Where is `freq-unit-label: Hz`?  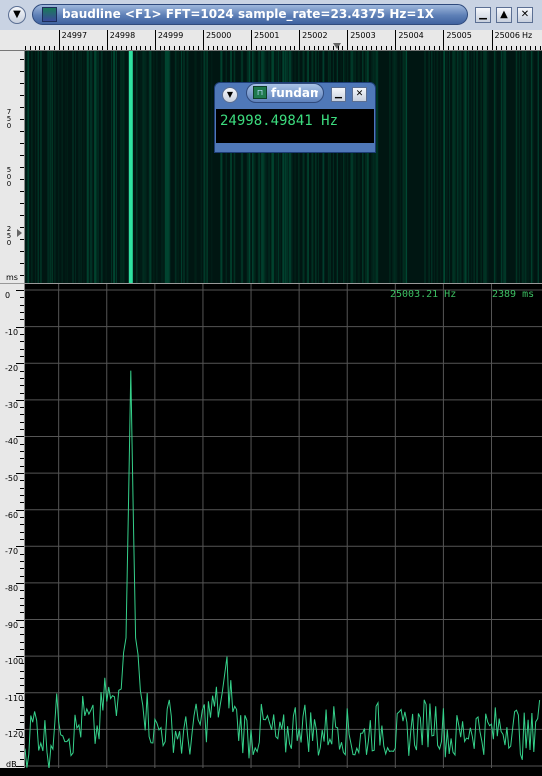 freq-unit-label: Hz is located at coordinates (527, 35).